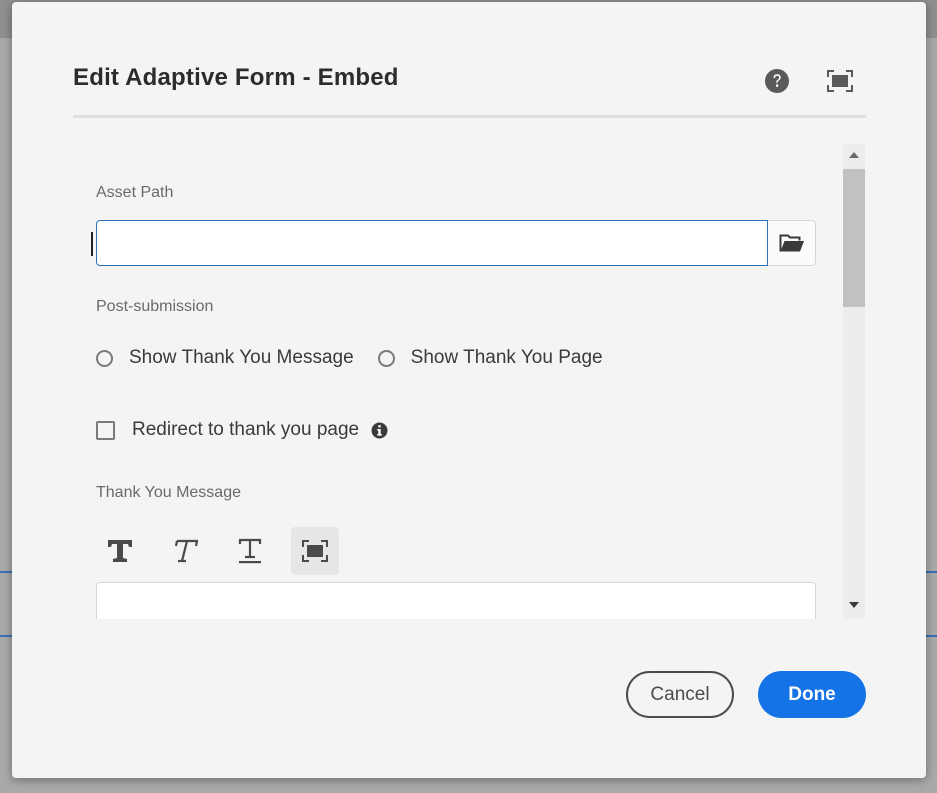 Image resolution: width=937 pixels, height=793 pixels. What do you see at coordinates (854, 238) in the screenshot?
I see `scroll-thumb` at bounding box center [854, 238].